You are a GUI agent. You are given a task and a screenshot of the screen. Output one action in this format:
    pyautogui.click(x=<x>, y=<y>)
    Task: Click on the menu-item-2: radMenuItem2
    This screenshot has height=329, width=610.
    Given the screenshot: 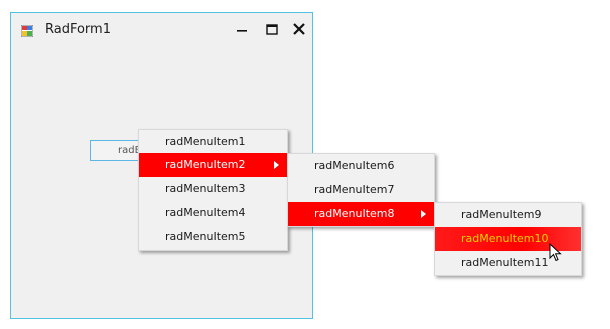 What is the action you would take?
    pyautogui.click(x=213, y=165)
    